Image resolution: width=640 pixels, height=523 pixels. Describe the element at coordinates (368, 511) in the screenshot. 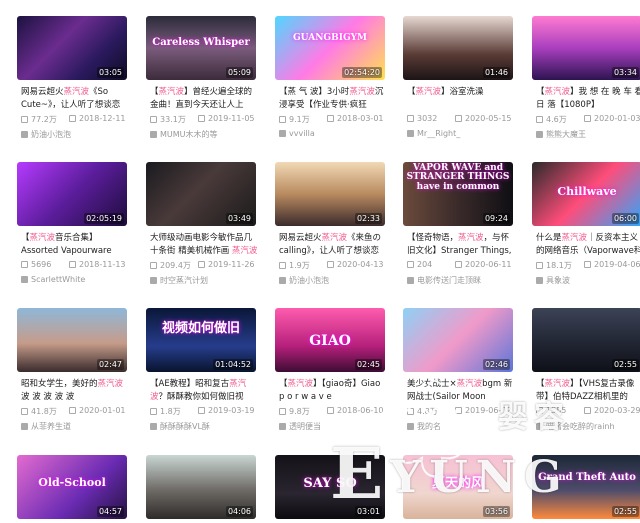

I see `video-duration: 03:01` at that location.